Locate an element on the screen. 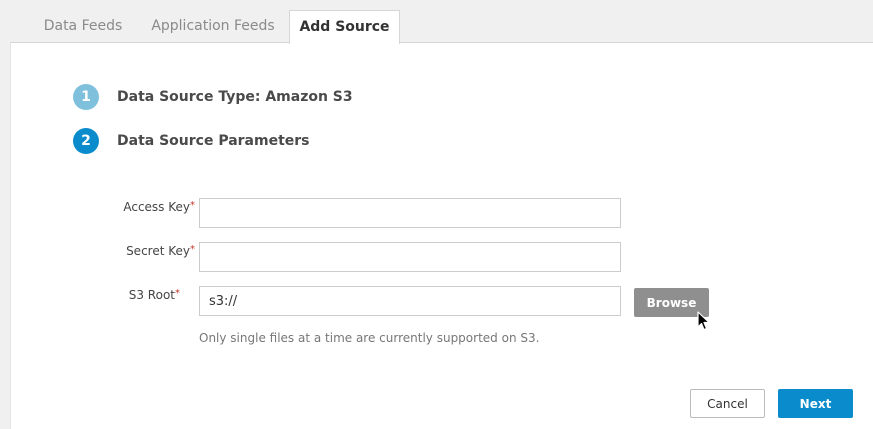 The image size is (873, 429). secret-key-input is located at coordinates (410, 257).